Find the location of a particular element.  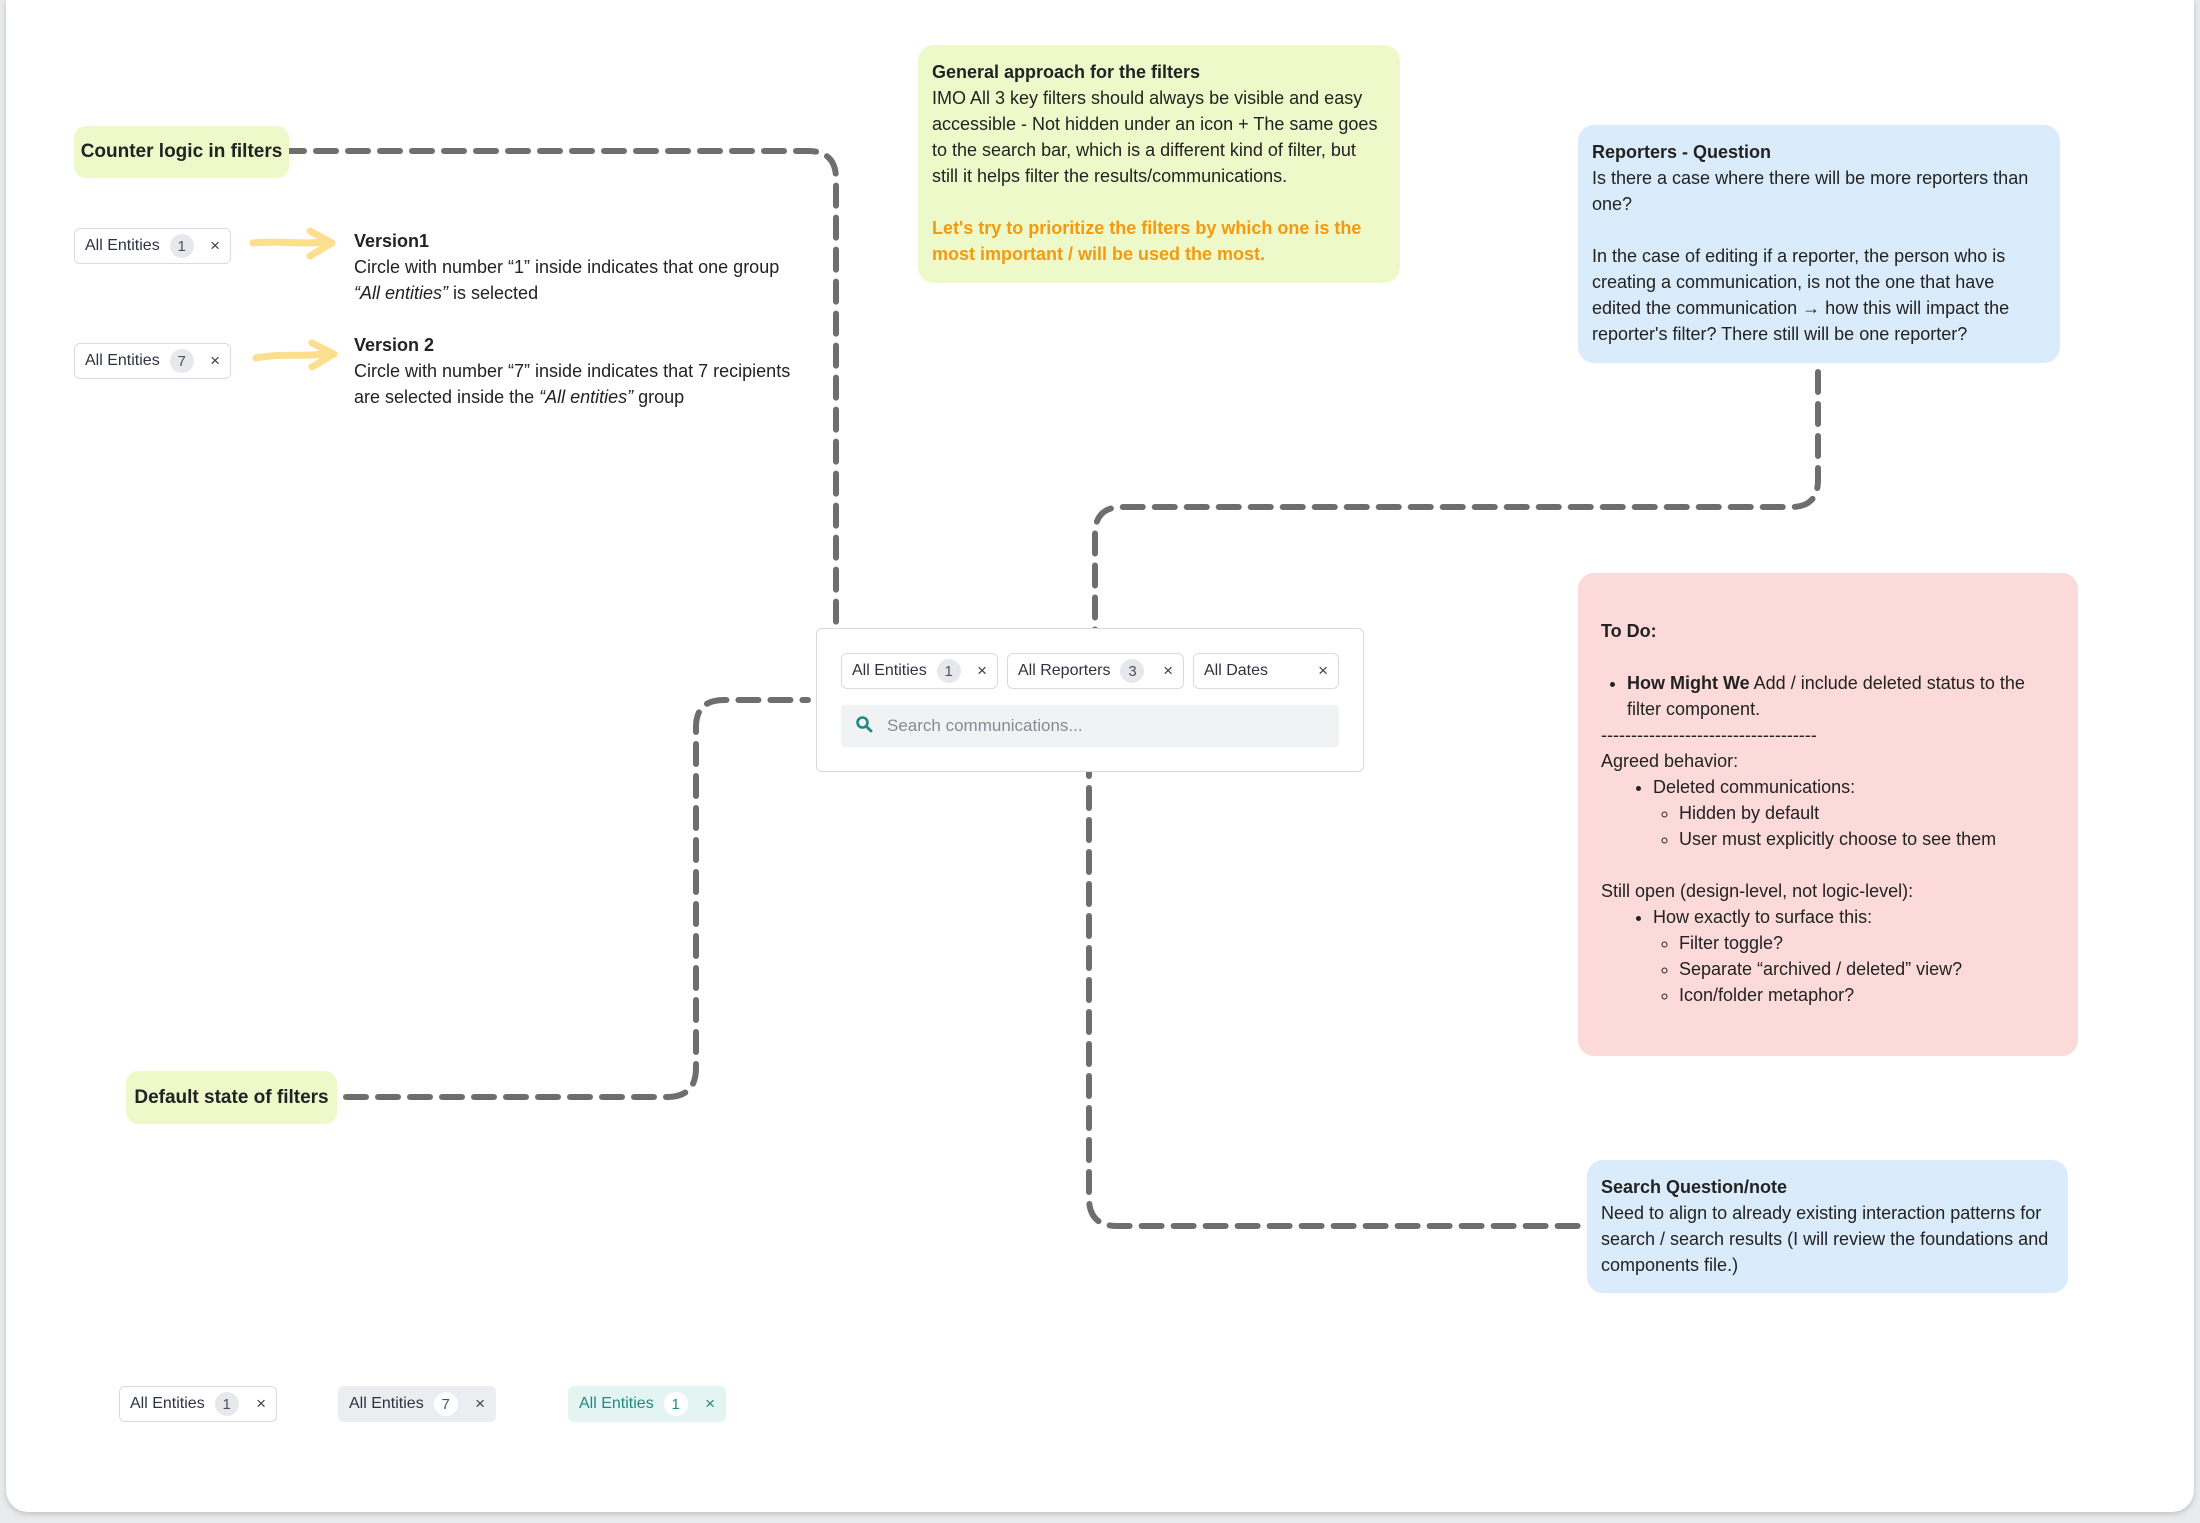

version2-title: Version 2 is located at coordinates (394, 345).